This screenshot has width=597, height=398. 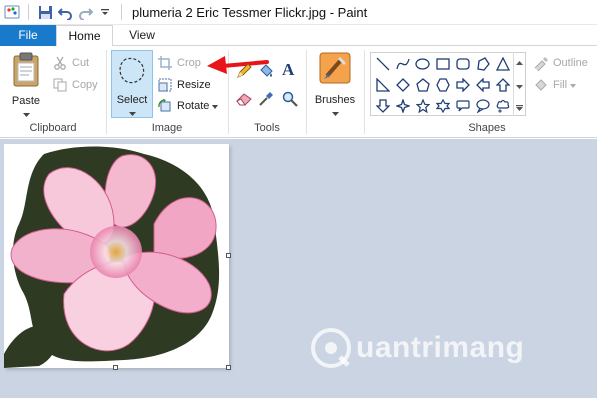 I want to click on resize-icon, so click(x=165, y=85).